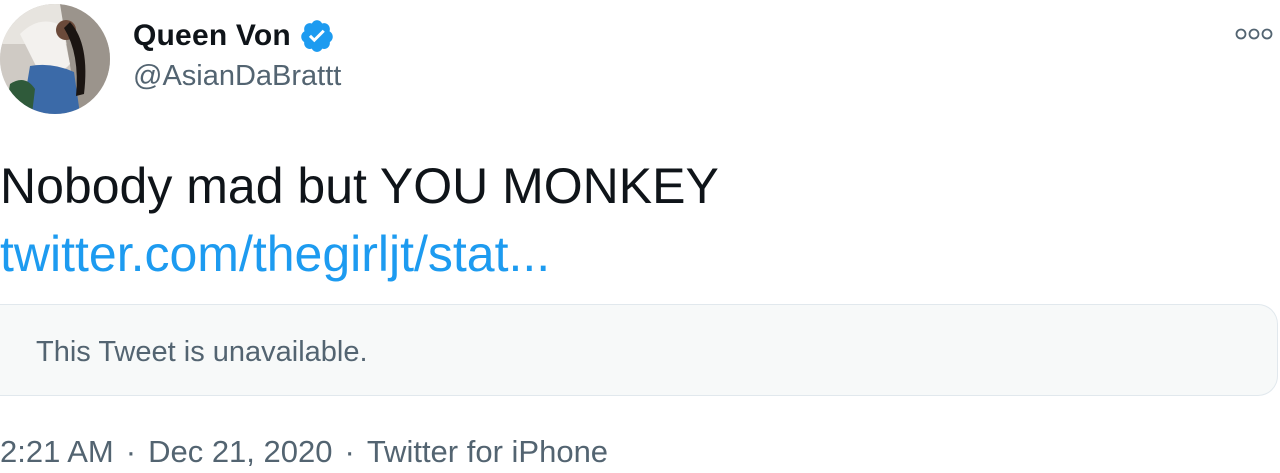 This screenshot has height=473, width=1280. What do you see at coordinates (359, 186) in the screenshot?
I see `tweet-text: Nobody mad but YOU MONKEY` at bounding box center [359, 186].